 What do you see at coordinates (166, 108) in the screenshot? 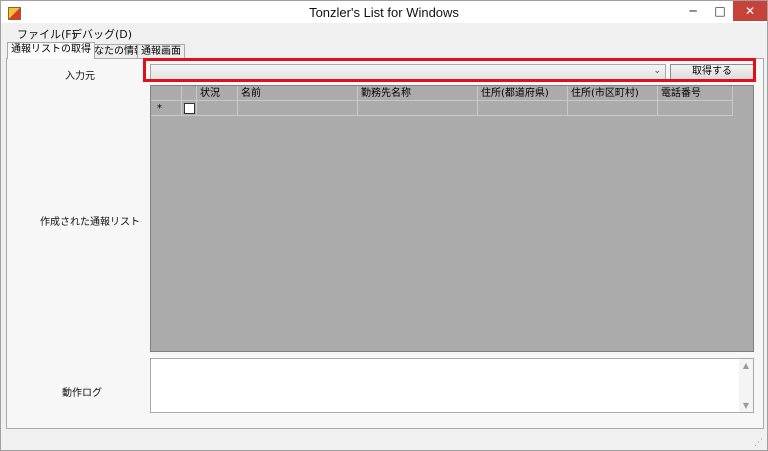
I see `new-row-marker: *` at bounding box center [166, 108].